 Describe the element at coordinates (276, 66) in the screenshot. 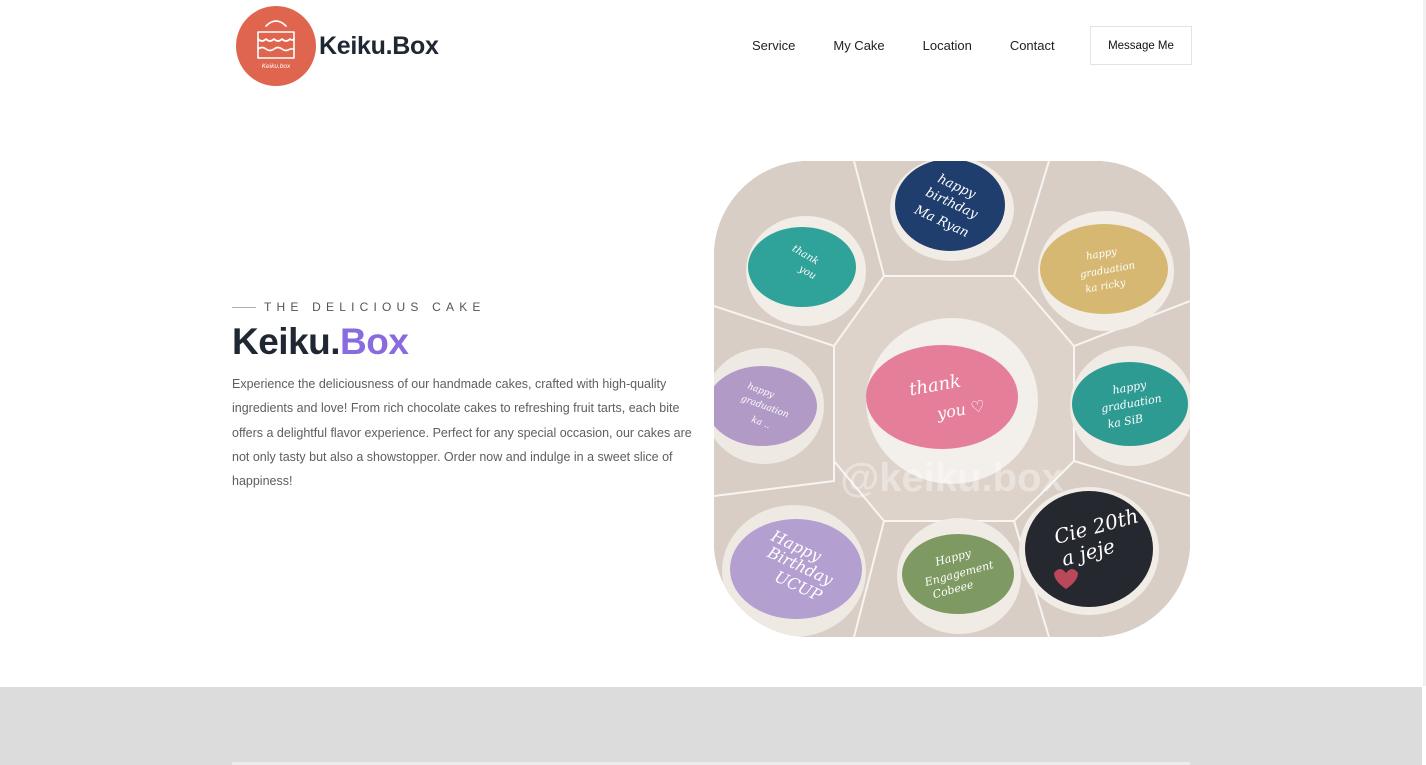

I see `svg-text: Keiku.box` at that location.